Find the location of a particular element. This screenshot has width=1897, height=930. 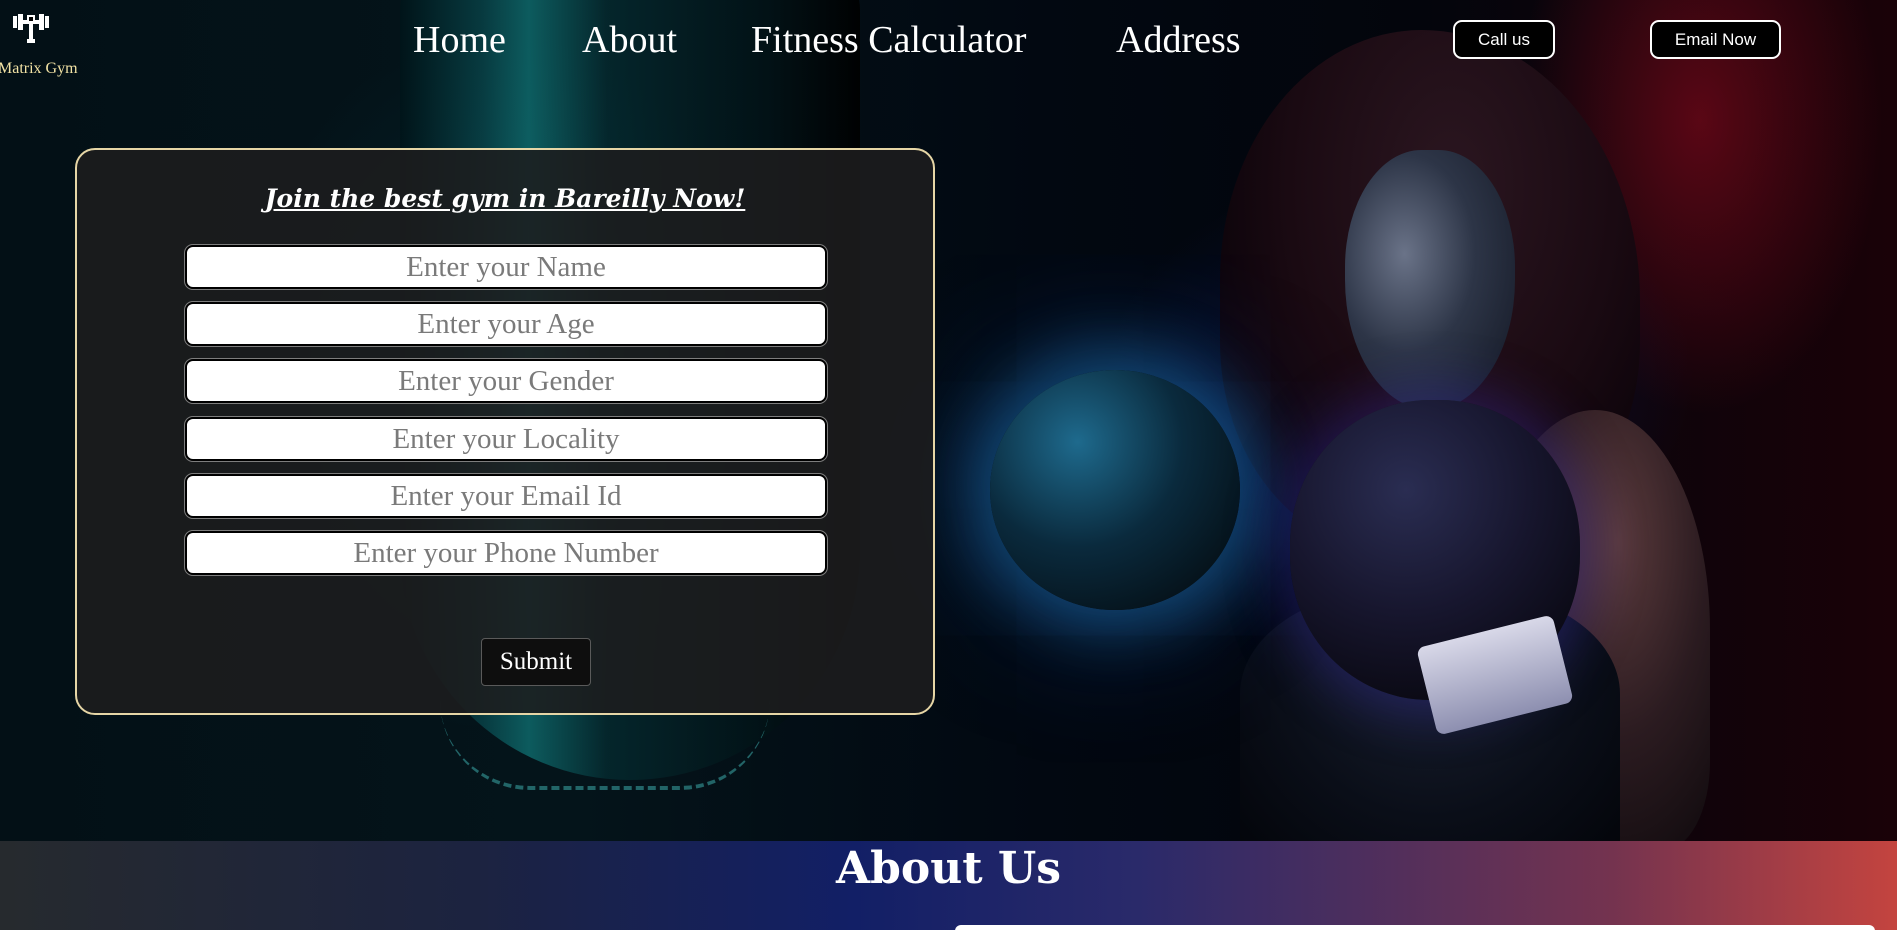

nav-about: About is located at coordinates (629, 40).